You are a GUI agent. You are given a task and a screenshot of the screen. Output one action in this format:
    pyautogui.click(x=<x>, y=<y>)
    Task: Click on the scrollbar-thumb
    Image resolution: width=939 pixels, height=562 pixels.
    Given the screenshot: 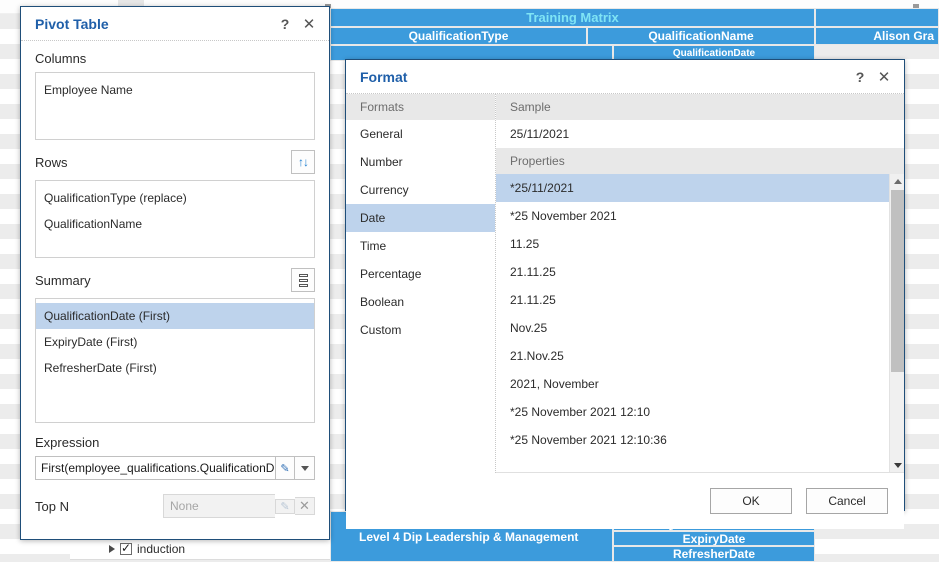 What is the action you would take?
    pyautogui.click(x=897, y=281)
    